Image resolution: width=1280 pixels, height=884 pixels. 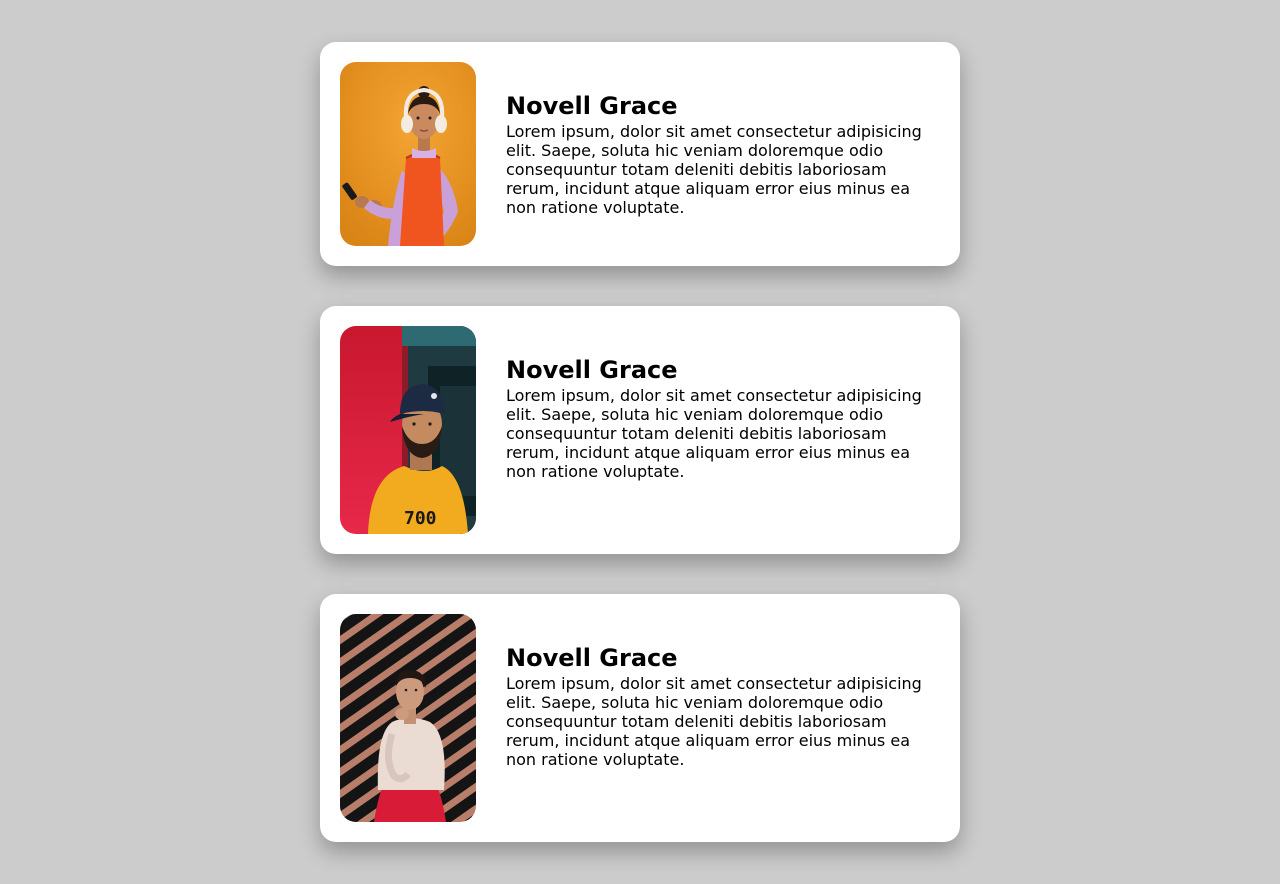 I want to click on woman-striped-wall-photo, so click(x=408, y=718).